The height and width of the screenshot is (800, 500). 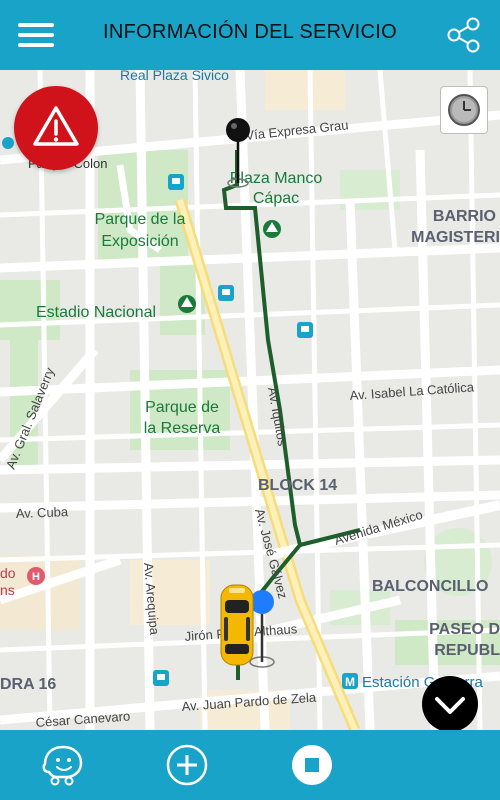 What do you see at coordinates (62, 765) in the screenshot?
I see `waze-icon` at bounding box center [62, 765].